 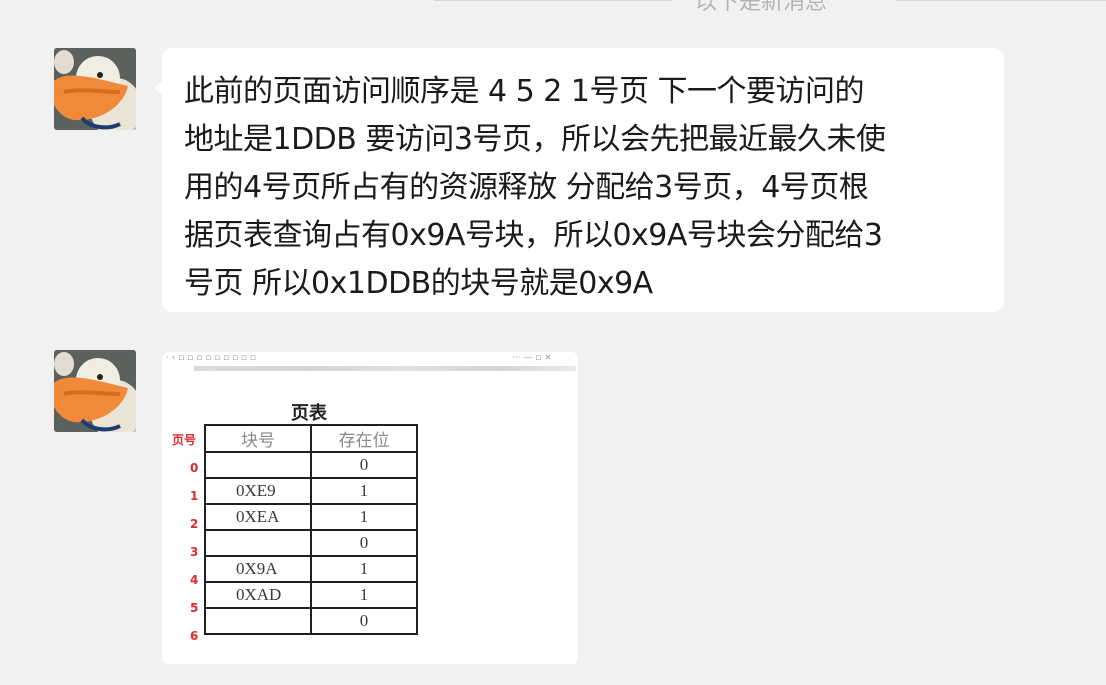 I want to click on block-cell: 0X9A, so click(x=258, y=569).